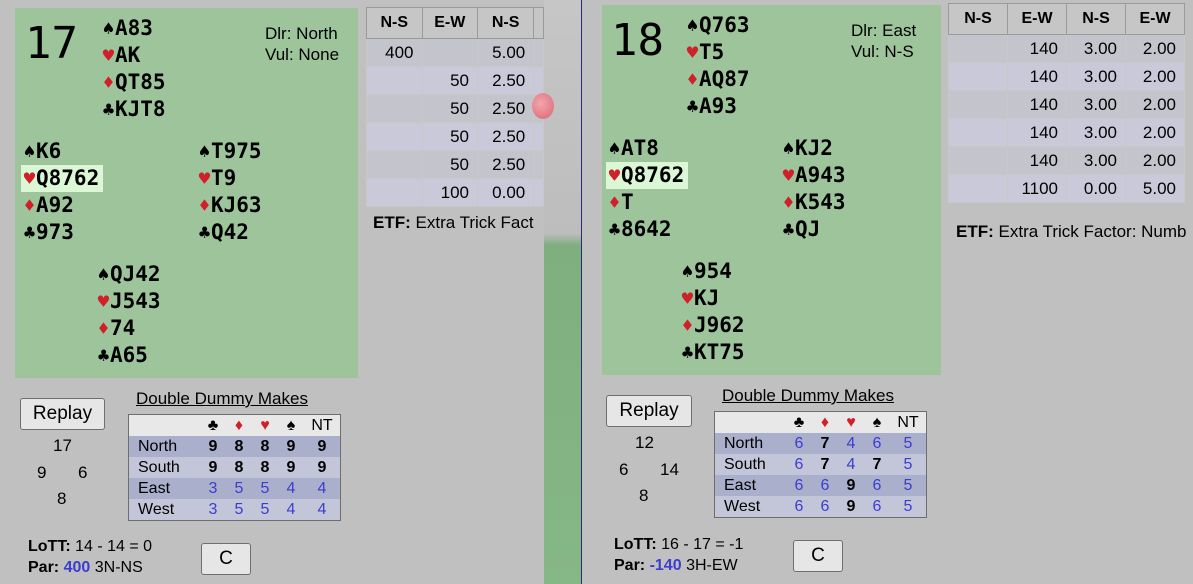 This screenshot has height=584, width=1193. Describe the element at coordinates (51, 43) in the screenshot. I see `board-number: 17` at that location.